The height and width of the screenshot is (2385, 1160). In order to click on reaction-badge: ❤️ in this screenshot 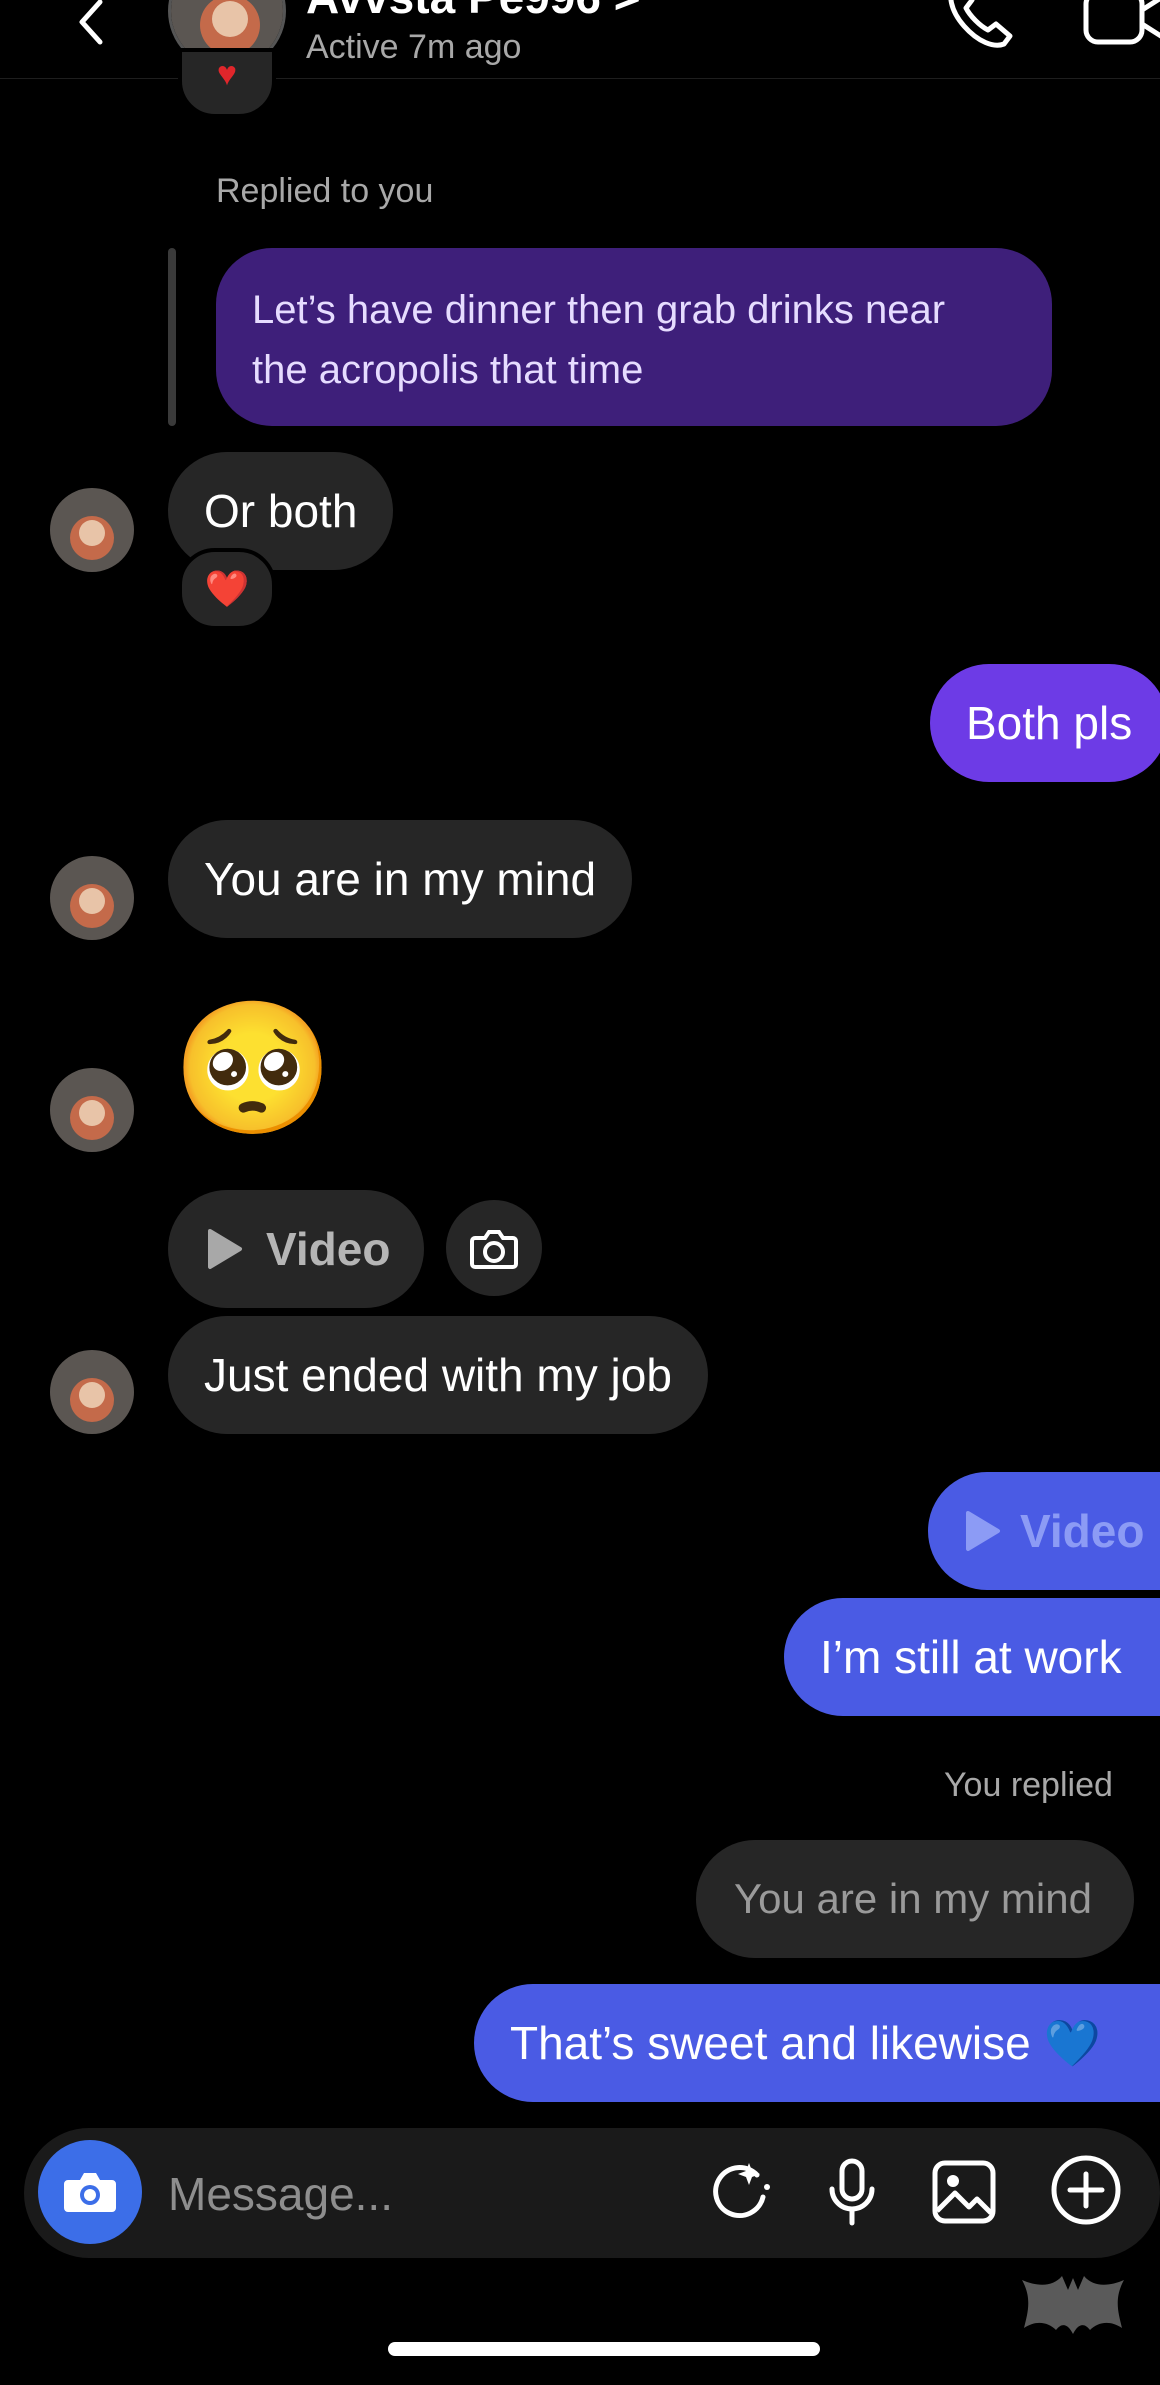, I will do `click(227, 589)`.